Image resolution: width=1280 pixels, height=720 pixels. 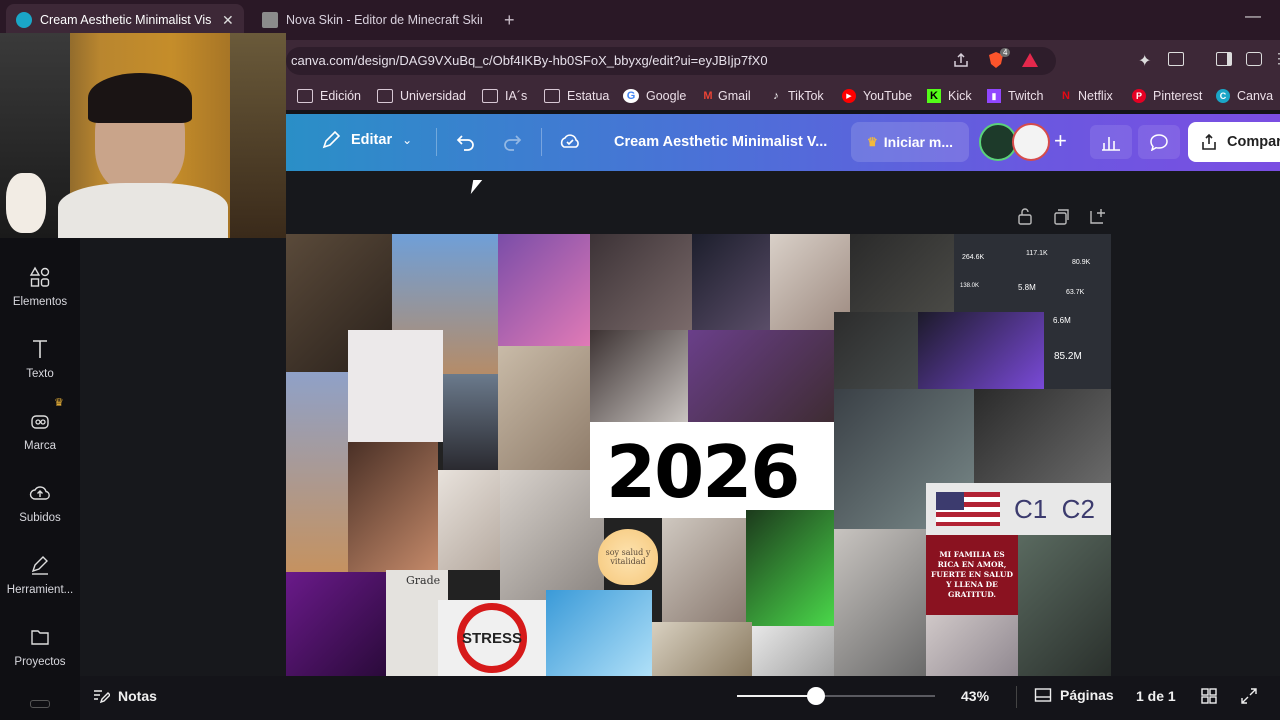 I want to click on share-icon, so click(x=1209, y=141).